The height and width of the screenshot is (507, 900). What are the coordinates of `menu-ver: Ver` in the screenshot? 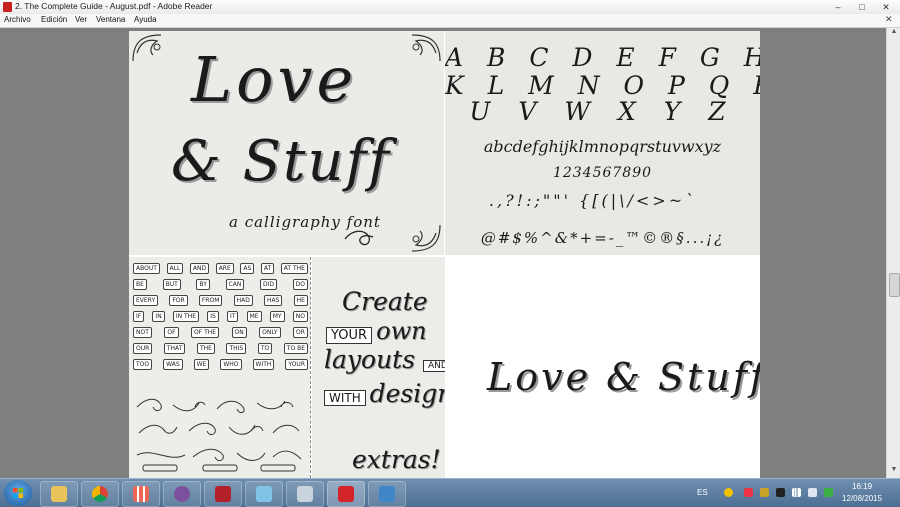 It's located at (81, 19).